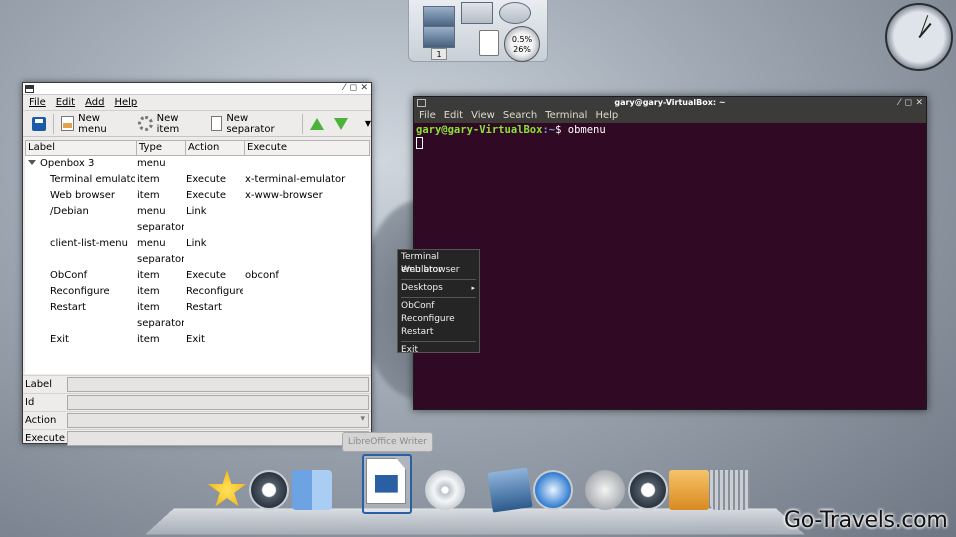 The width and height of the screenshot is (956, 537). I want to click on id-field-label: Id, so click(30, 402).